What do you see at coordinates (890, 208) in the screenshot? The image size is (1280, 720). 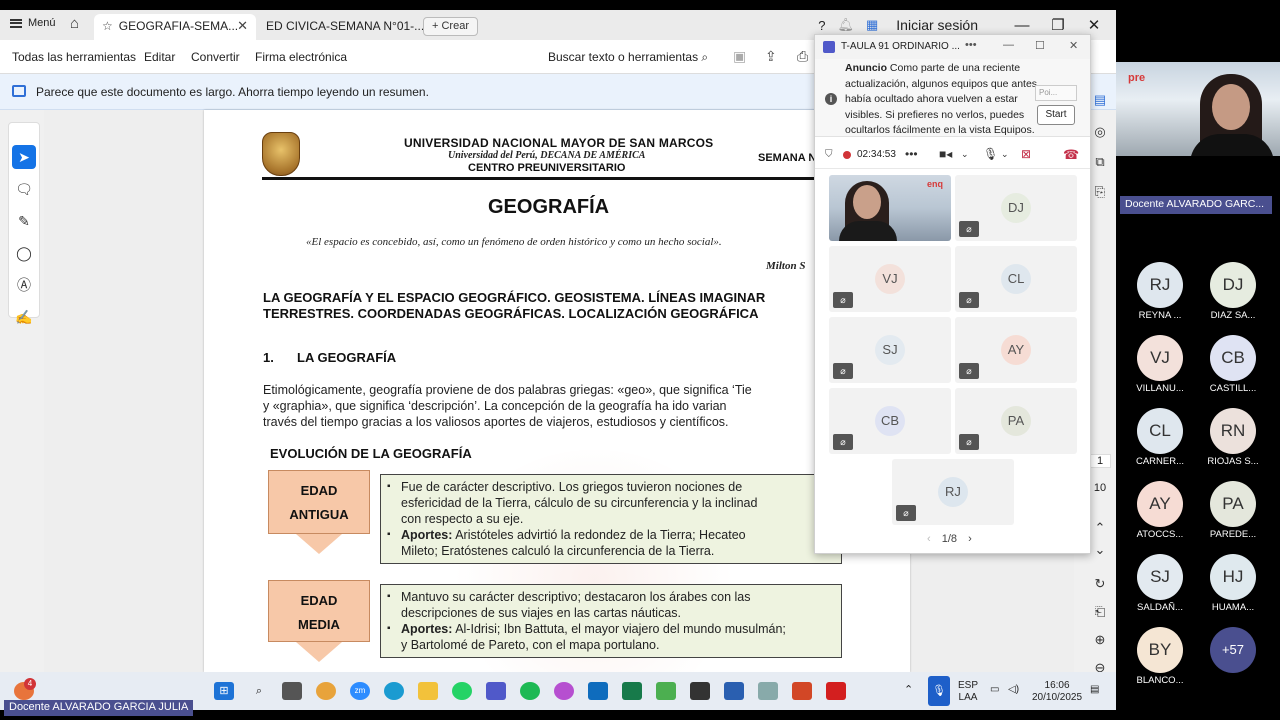 I see `video-tile-teacher: enq` at bounding box center [890, 208].